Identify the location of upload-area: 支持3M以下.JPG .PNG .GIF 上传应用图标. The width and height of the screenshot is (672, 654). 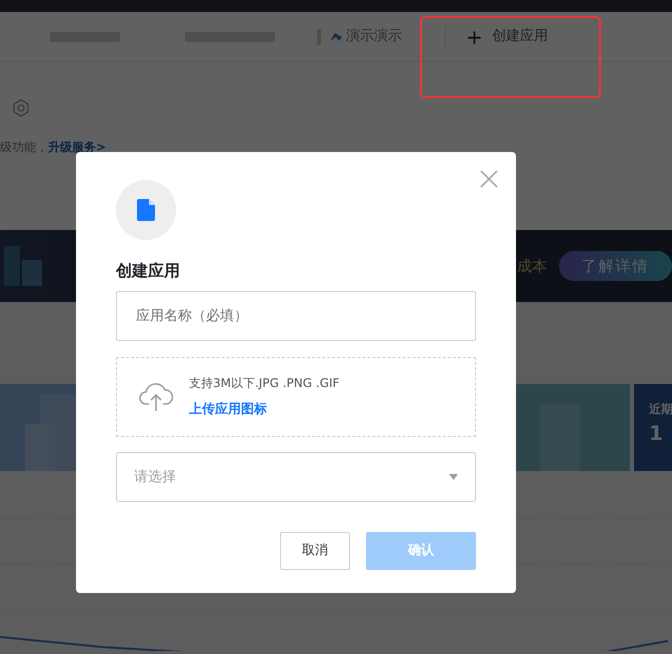
(296, 397).